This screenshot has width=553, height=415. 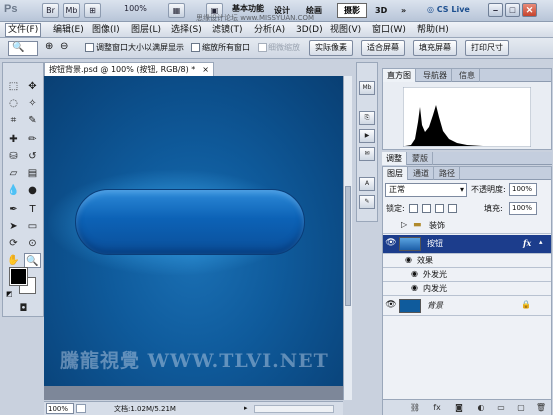 What do you see at coordinates (13, 103) in the screenshot?
I see `lasso-icon: ◌` at bounding box center [13, 103].